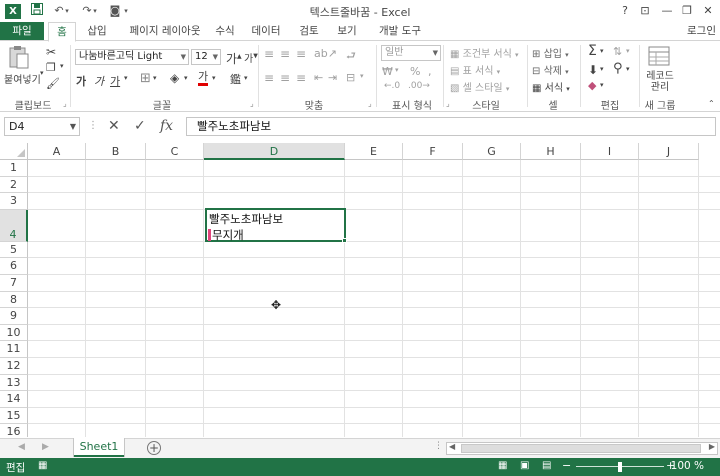 Image resolution: width=720 pixels, height=476 pixels. I want to click on column-header-d: D, so click(274, 151).